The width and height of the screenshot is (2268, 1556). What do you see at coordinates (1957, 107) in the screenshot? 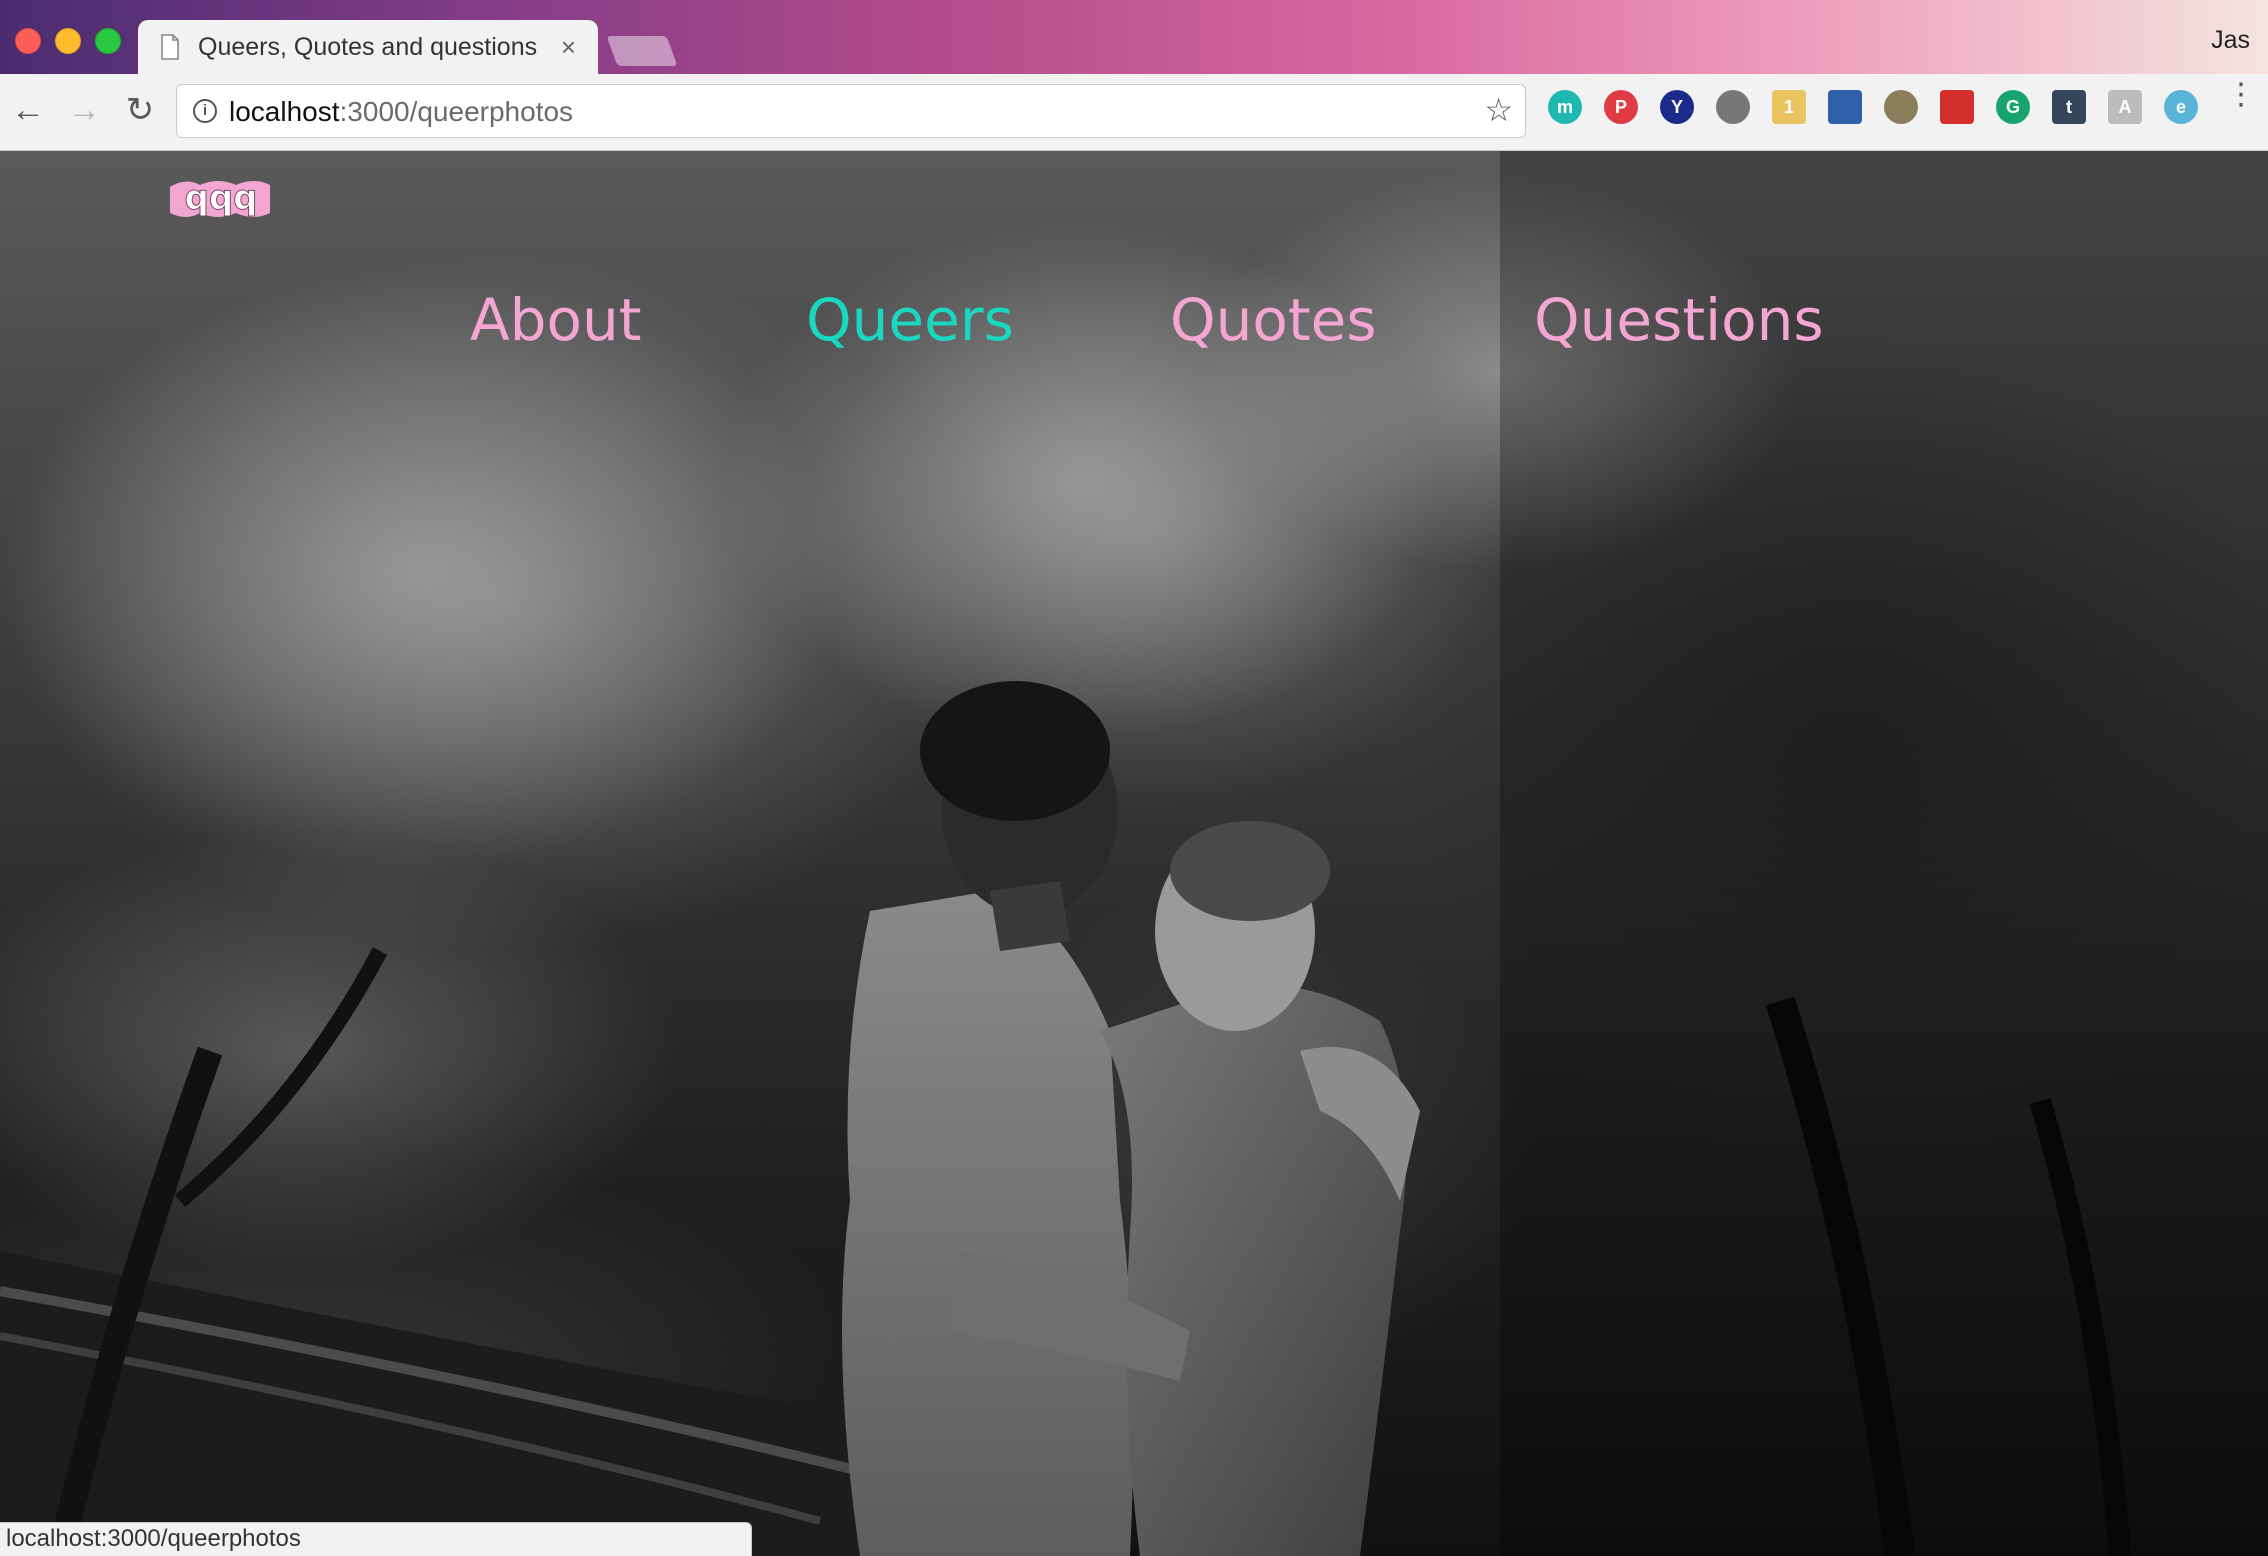
I see `lastpass-icon` at bounding box center [1957, 107].